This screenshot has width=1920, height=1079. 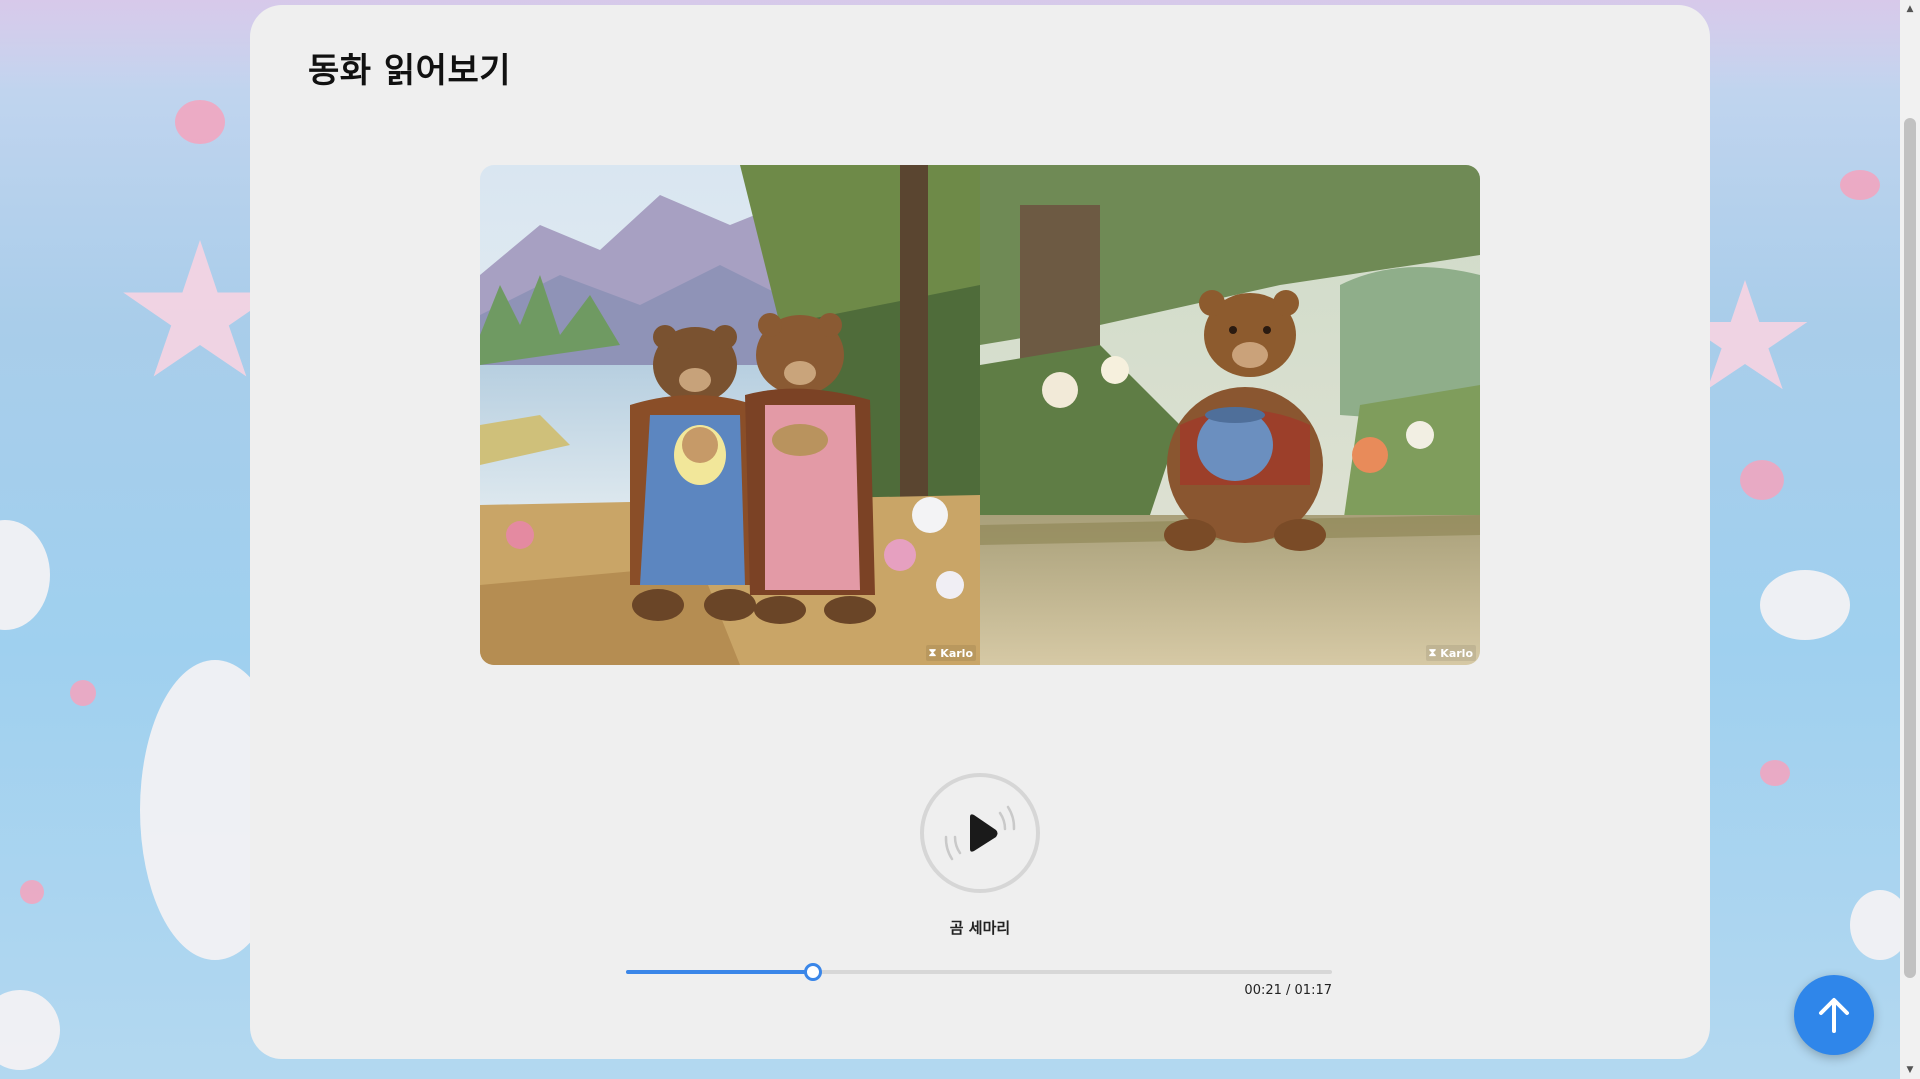 What do you see at coordinates (720, 972) in the screenshot?
I see `progress-fill` at bounding box center [720, 972].